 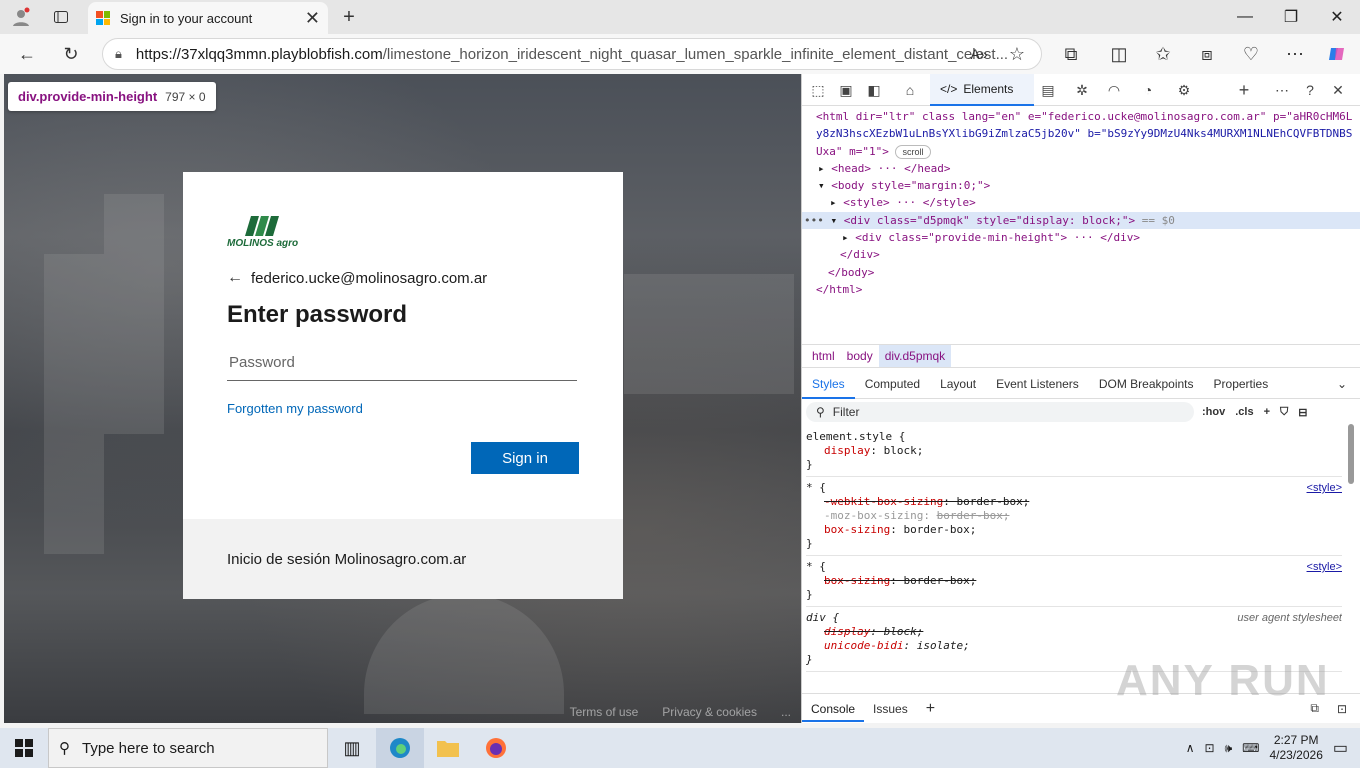 I want to click on cls-button: .cls, so click(x=1244, y=412).